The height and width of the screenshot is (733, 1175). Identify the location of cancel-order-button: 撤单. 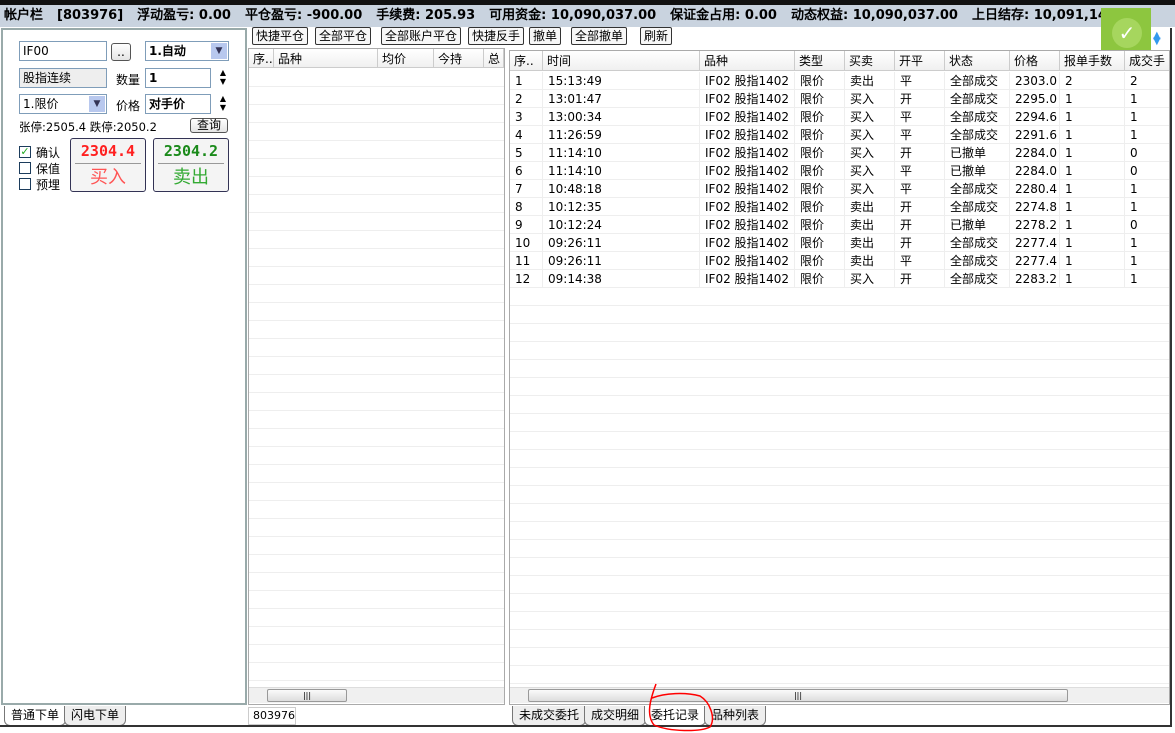
(545, 36).